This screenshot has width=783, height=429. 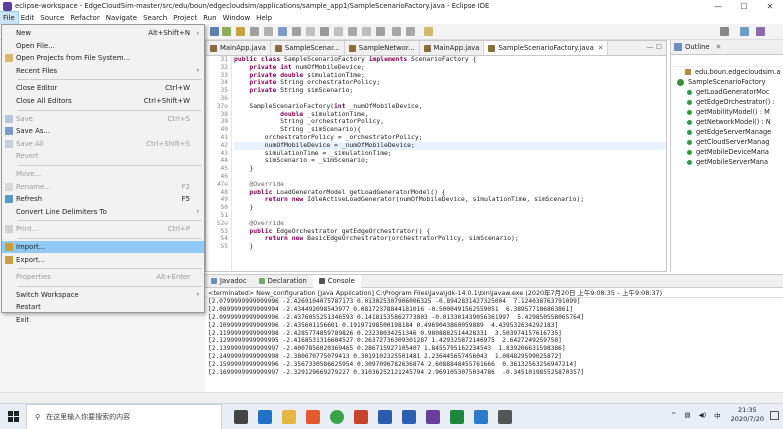 I want to click on file-menu-item: Close All Editors Ctrl+Shift+W, so click(x=103, y=101).